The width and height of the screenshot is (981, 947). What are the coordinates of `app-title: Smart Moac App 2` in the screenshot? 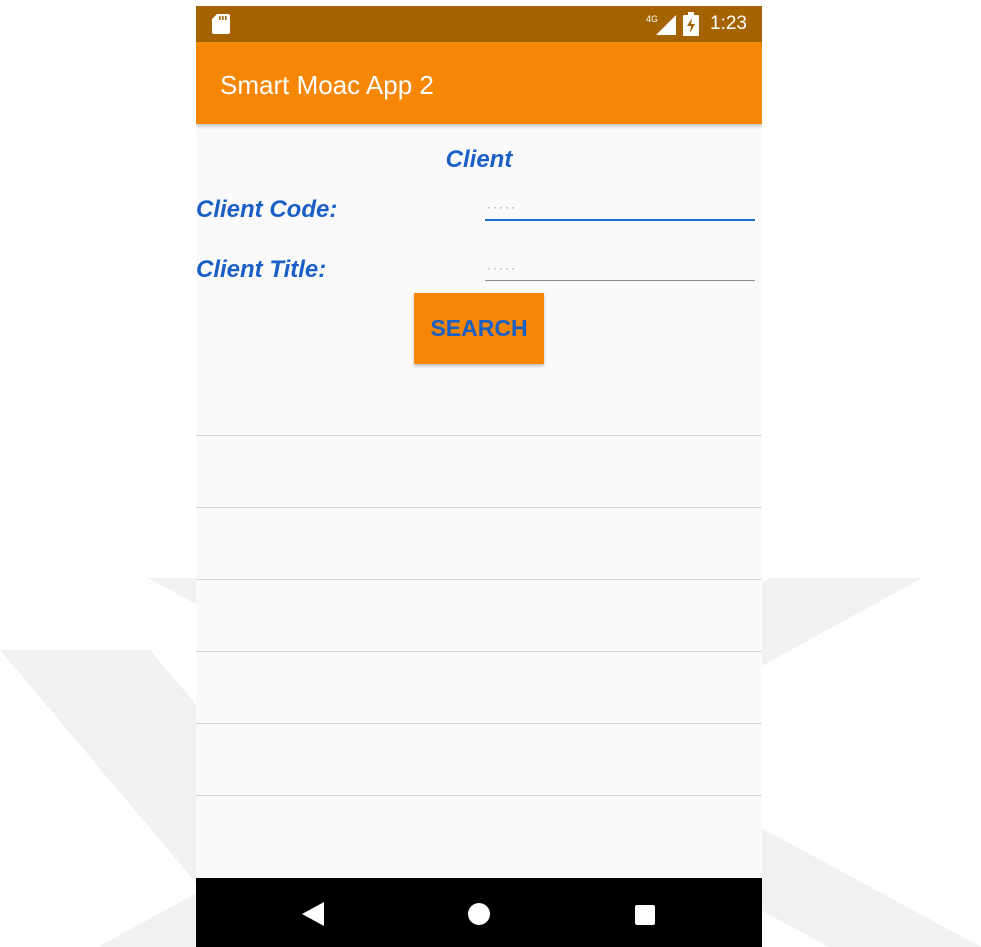 It's located at (327, 85).